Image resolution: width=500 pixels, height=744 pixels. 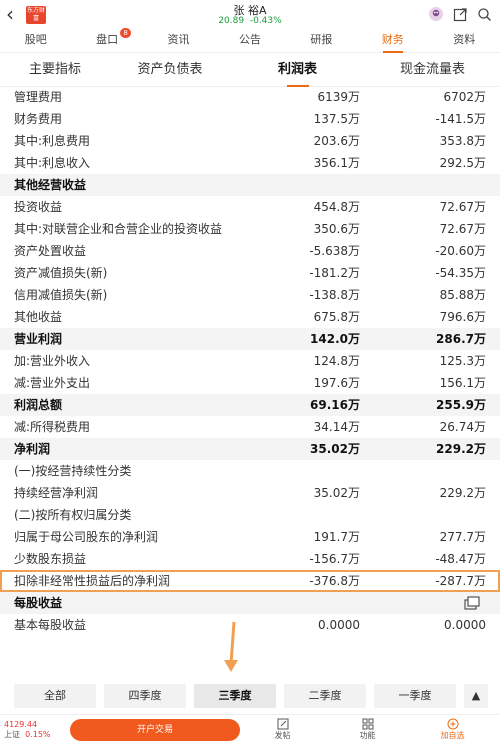 I want to click on row-label: 减:营业外支出, so click(x=52, y=383).